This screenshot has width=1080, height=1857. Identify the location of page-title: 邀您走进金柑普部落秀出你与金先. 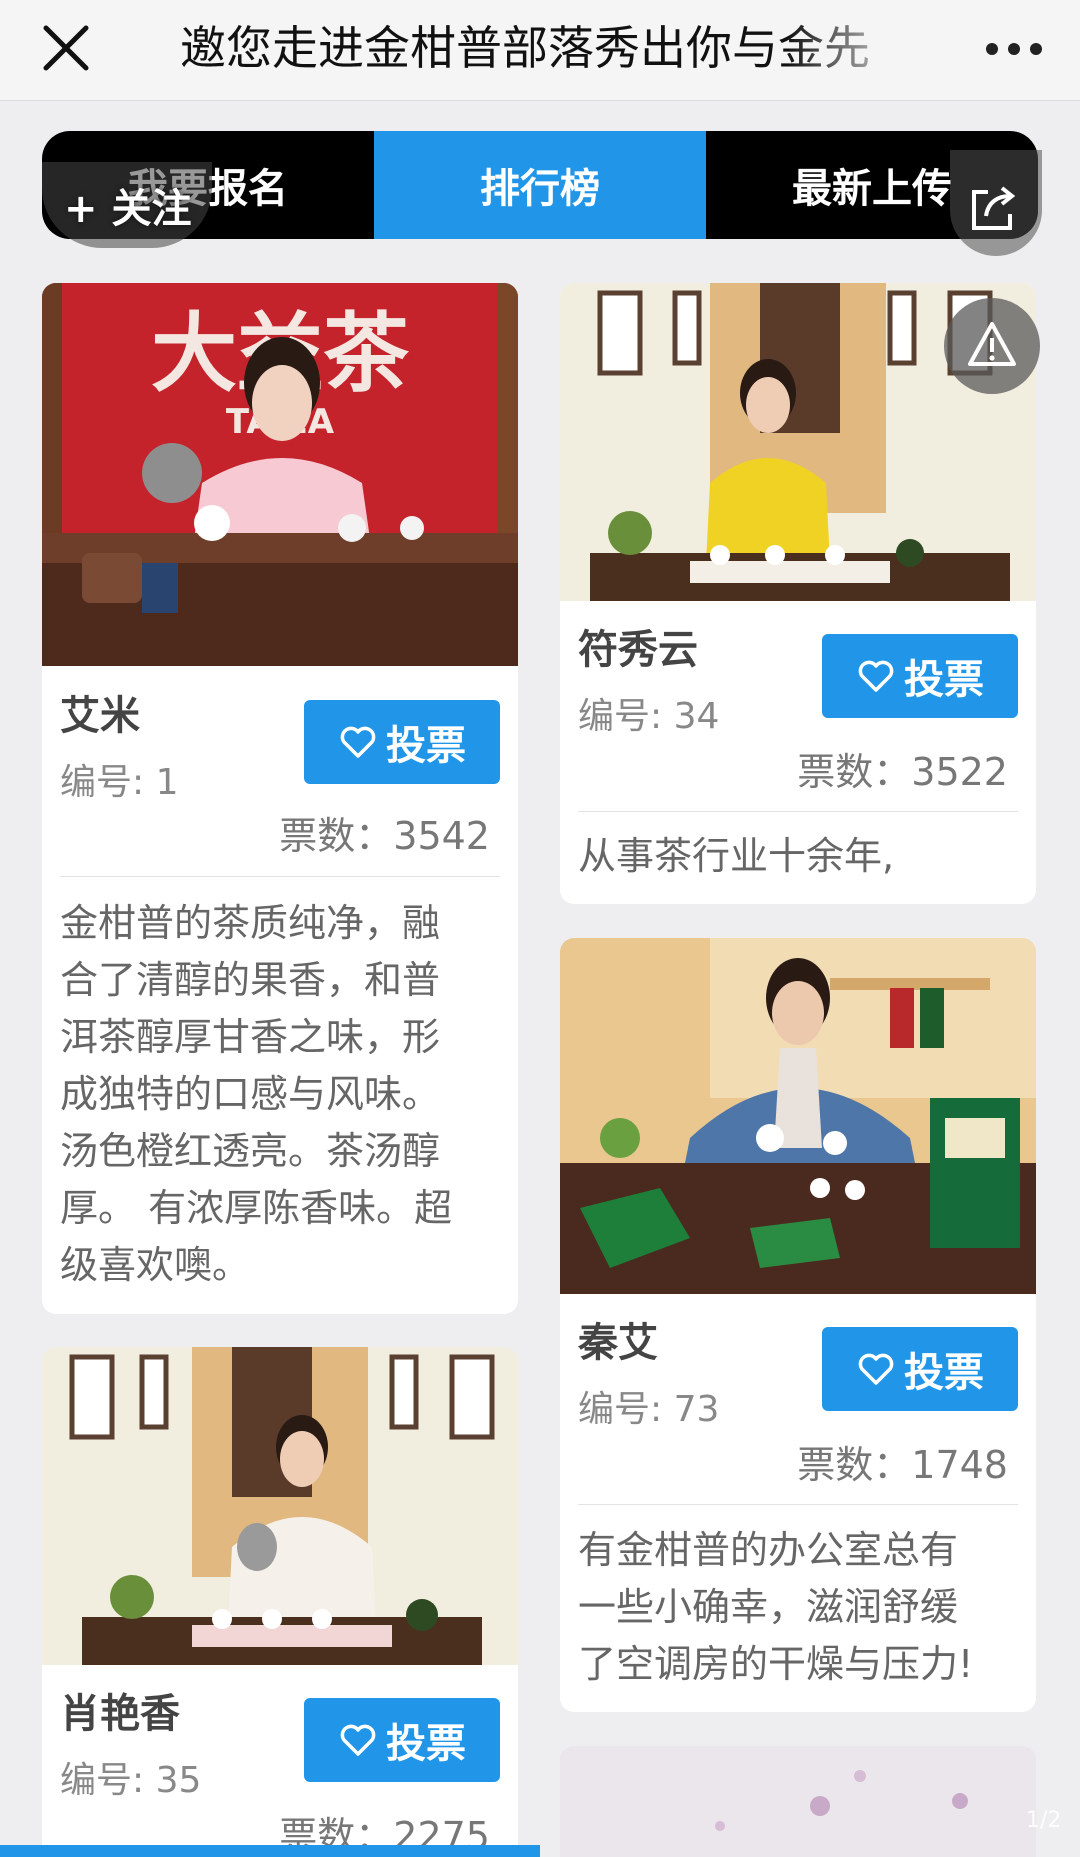
(525, 48).